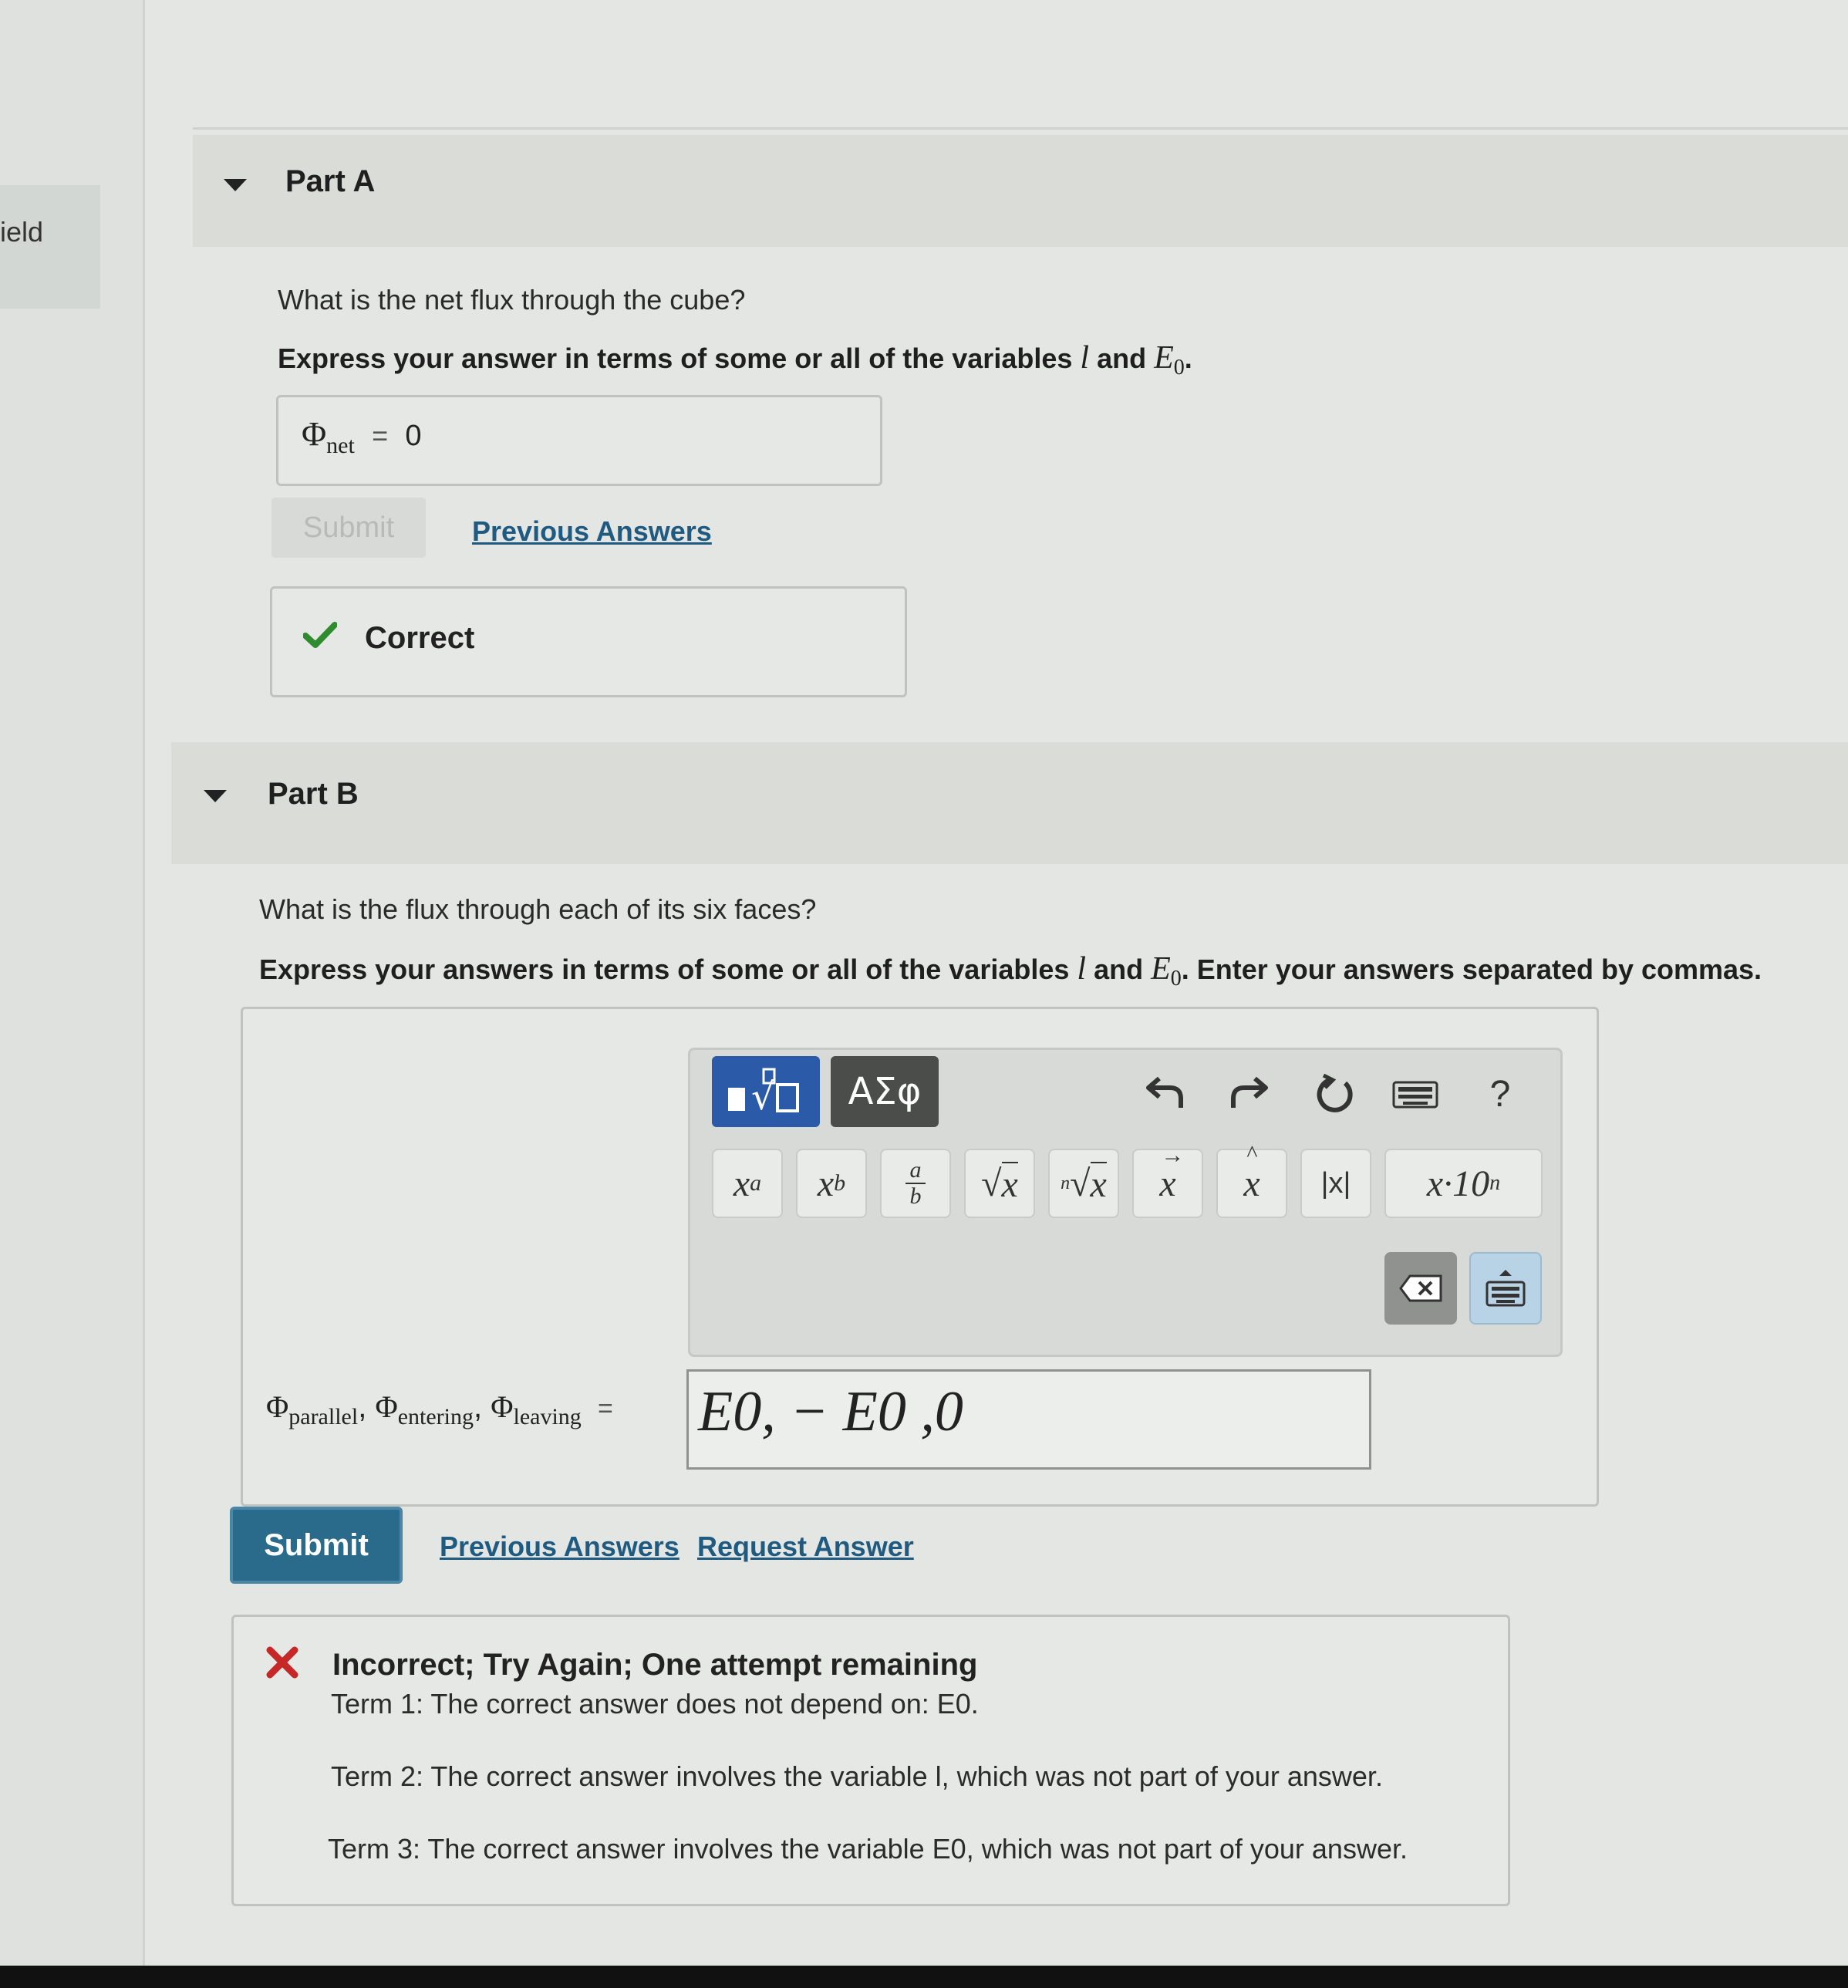 The height and width of the screenshot is (1988, 1848). I want to click on fraction-button: ab, so click(915, 1183).